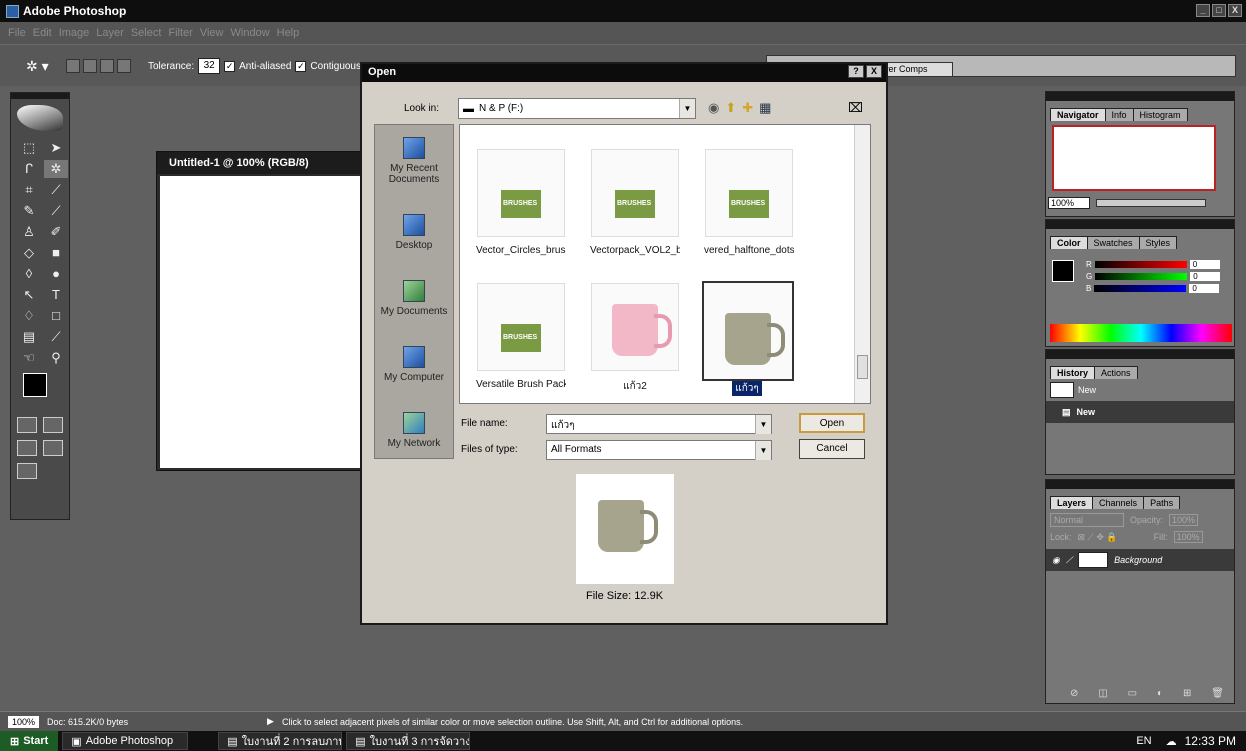 Image resolution: width=1246 pixels, height=751 pixels. I want to click on history-snapshot: New, so click(1140, 390).